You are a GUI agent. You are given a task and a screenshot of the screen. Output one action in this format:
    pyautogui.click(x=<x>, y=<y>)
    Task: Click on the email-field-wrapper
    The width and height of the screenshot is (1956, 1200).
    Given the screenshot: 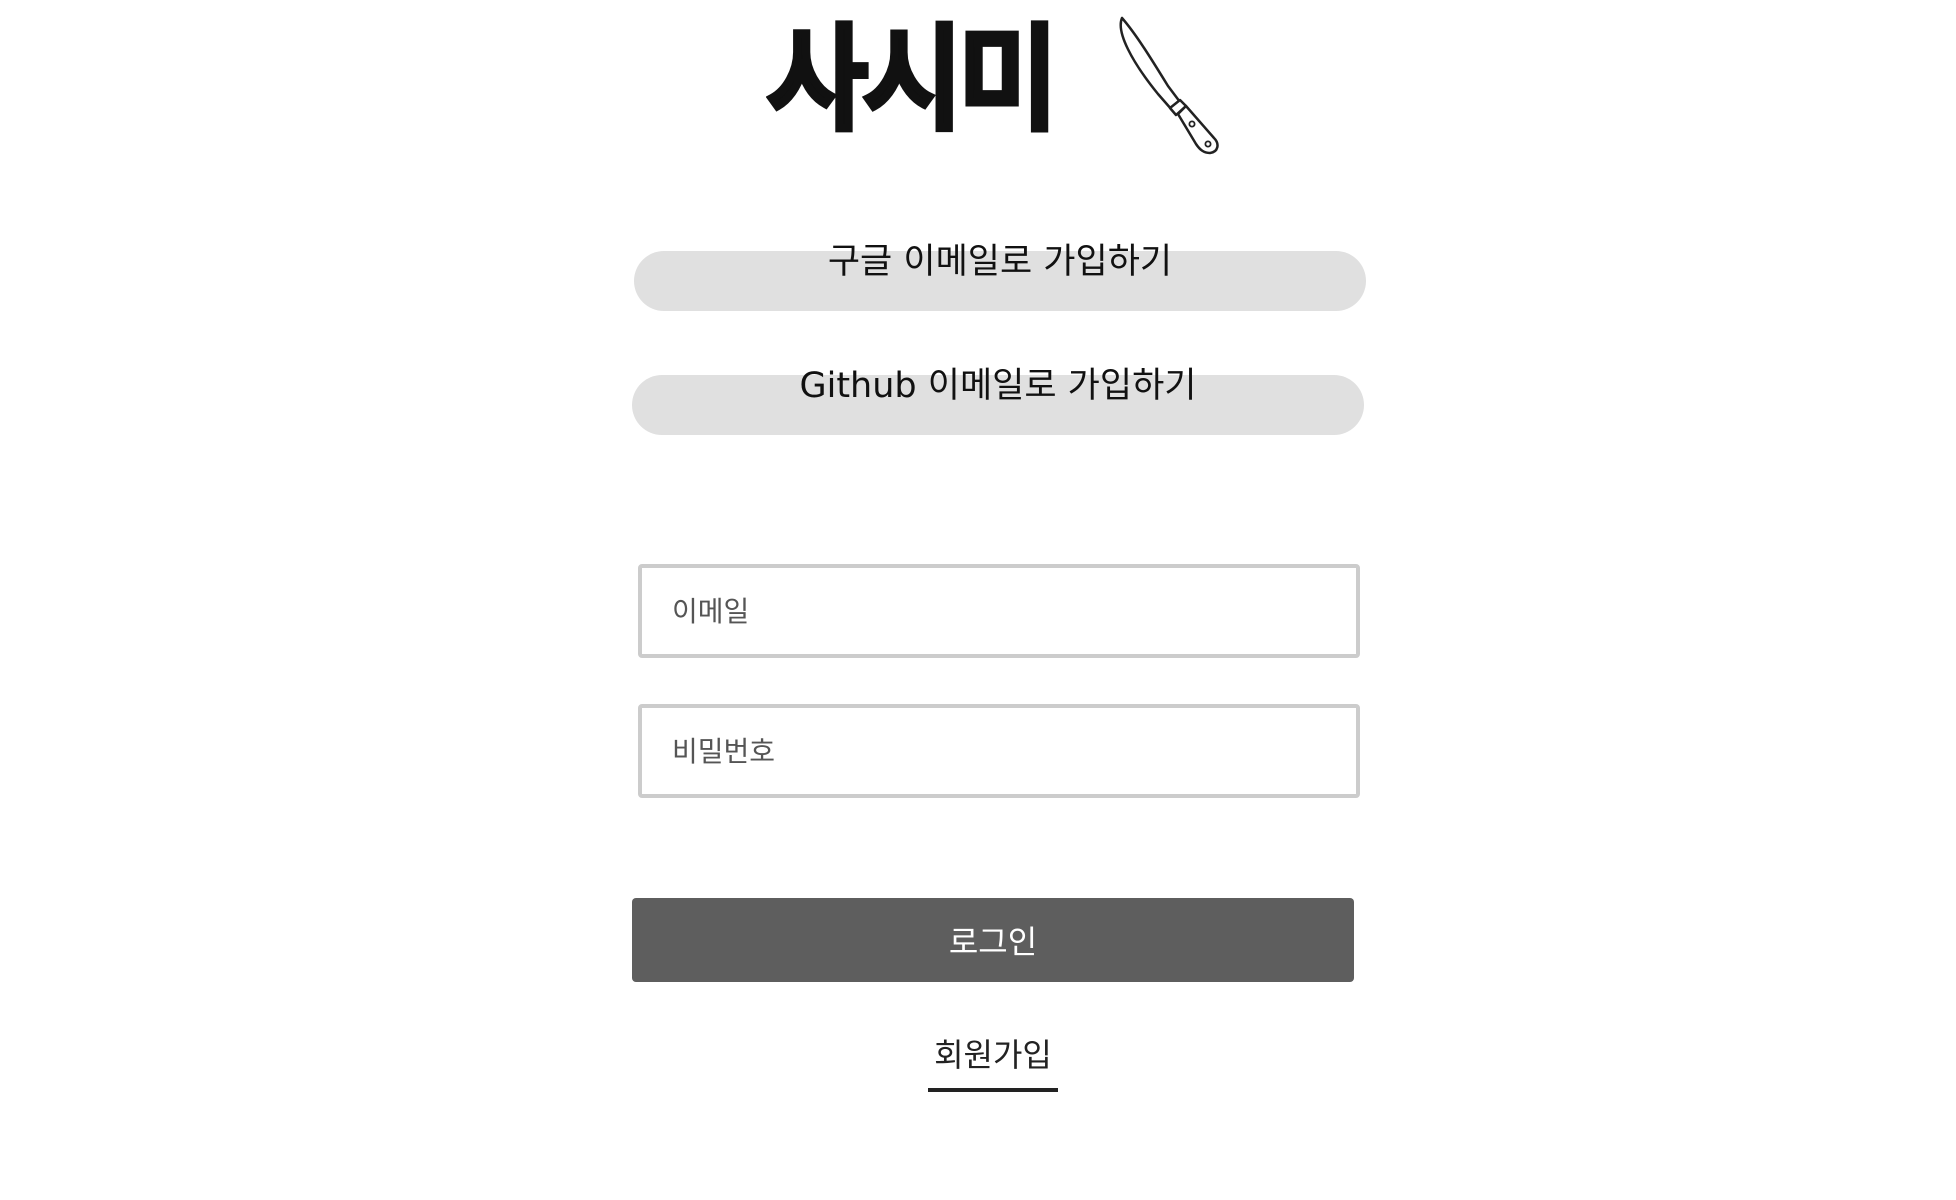 What is the action you would take?
    pyautogui.click(x=999, y=611)
    